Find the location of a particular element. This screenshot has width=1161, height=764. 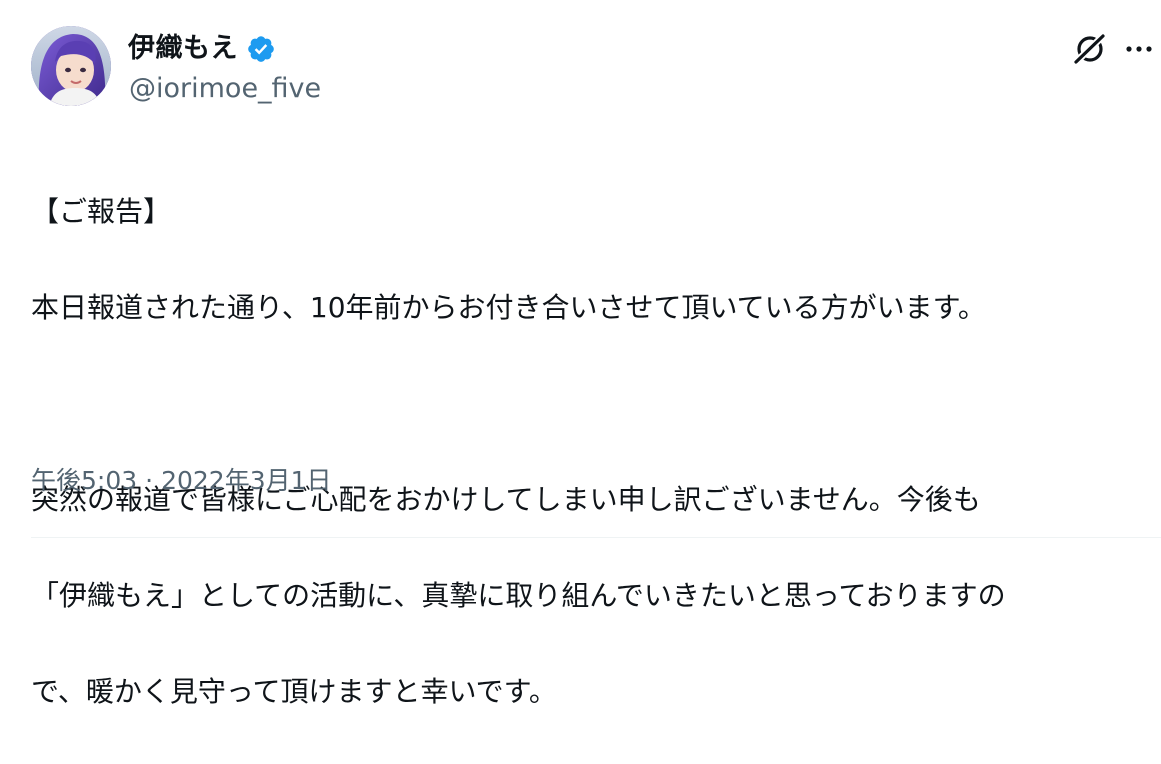

tweet-line: で、暖かく見守って頂けますと幸いです。 is located at coordinates (294, 691).